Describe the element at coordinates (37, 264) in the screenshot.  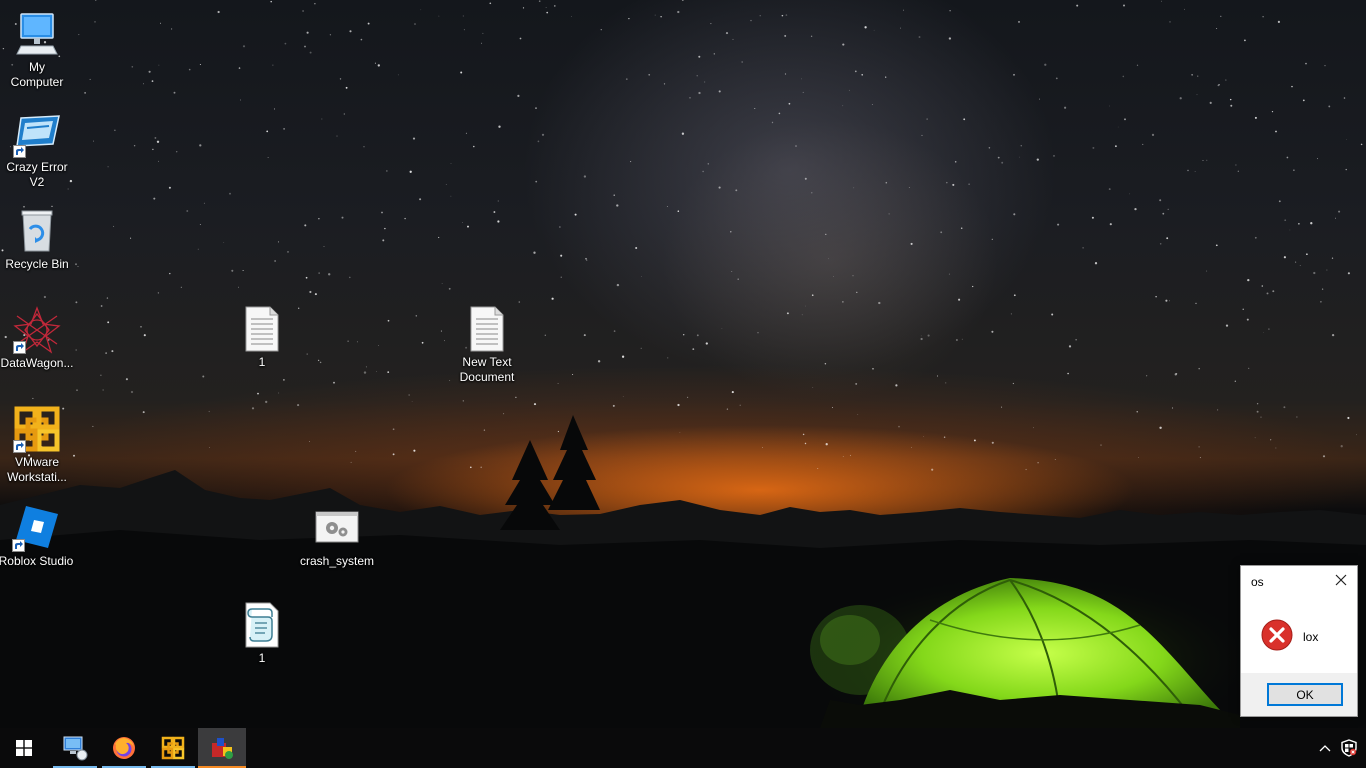
I see `desktop-icon-label: Recycle Bin` at that location.